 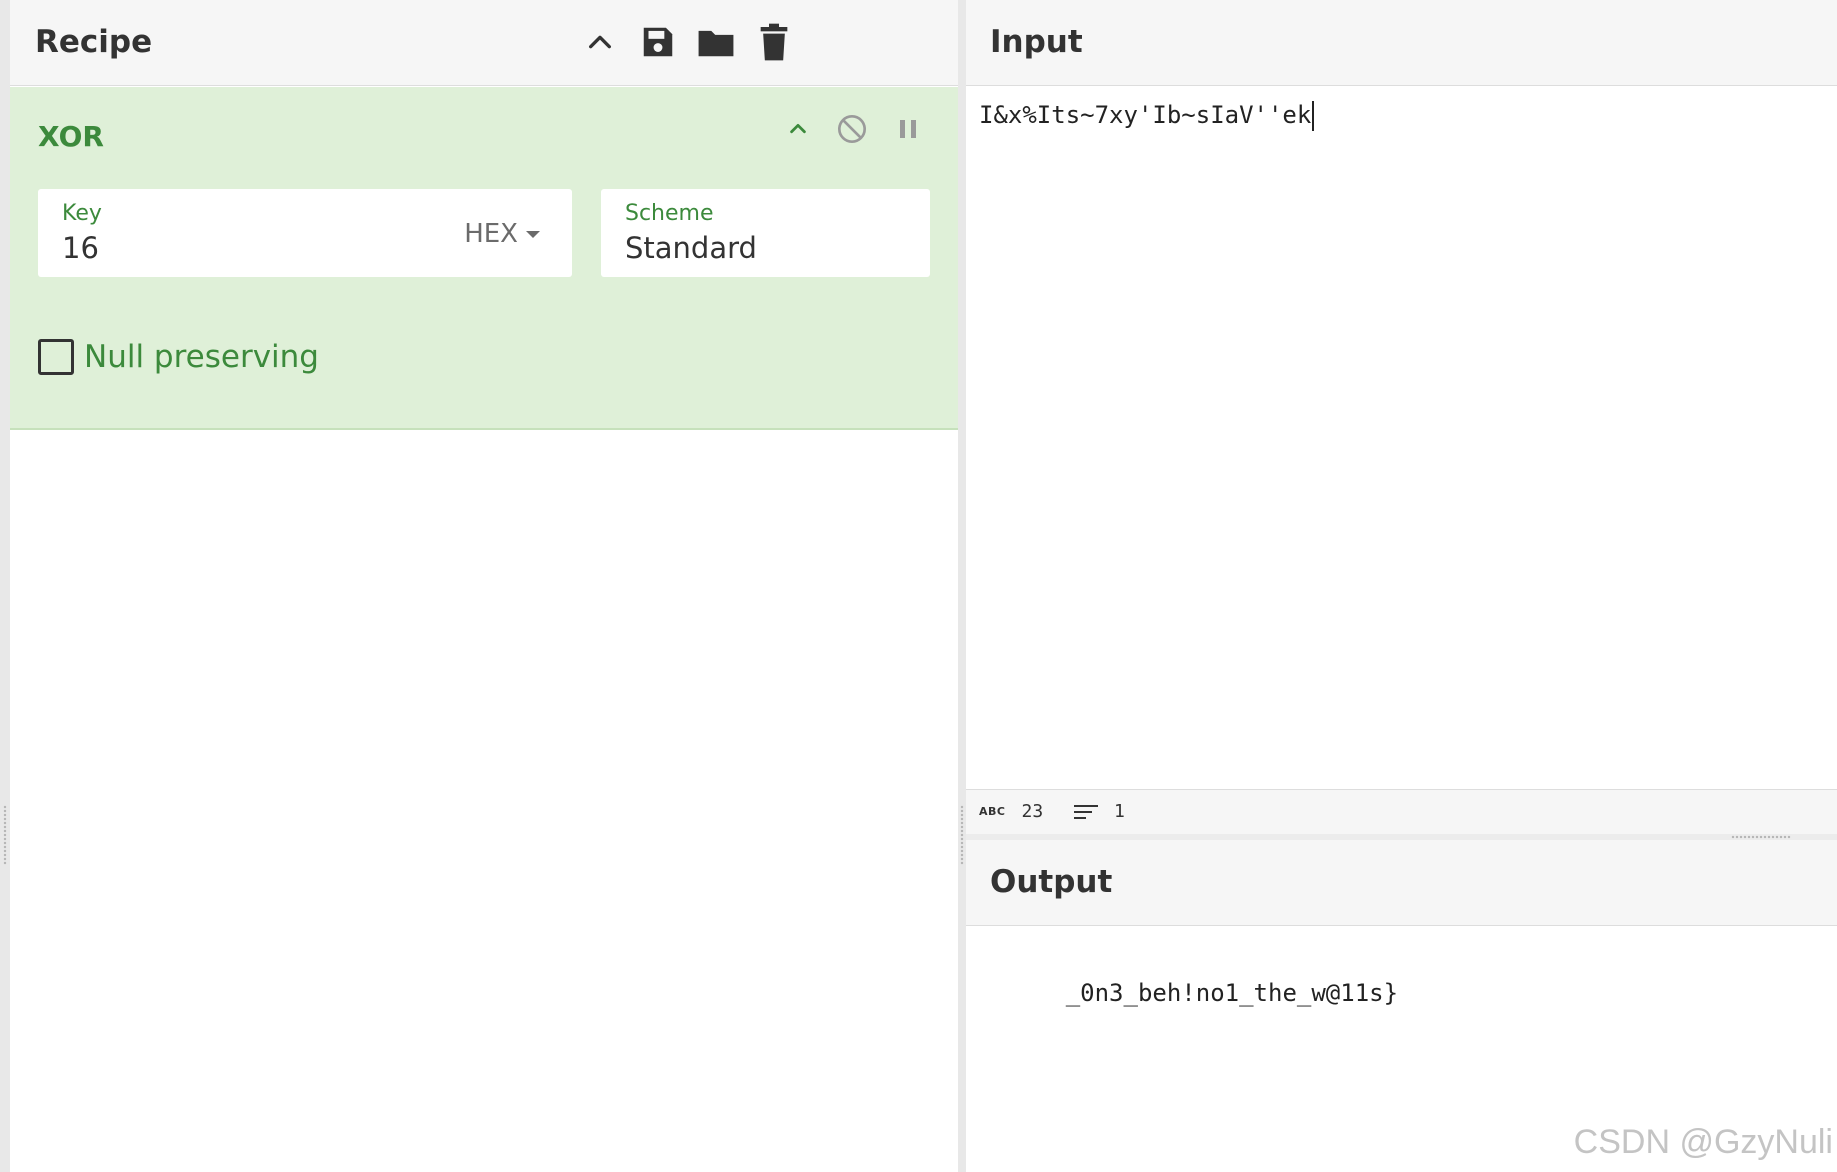 What do you see at coordinates (992, 811) in the screenshot?
I see `abc-icon: ABC` at bounding box center [992, 811].